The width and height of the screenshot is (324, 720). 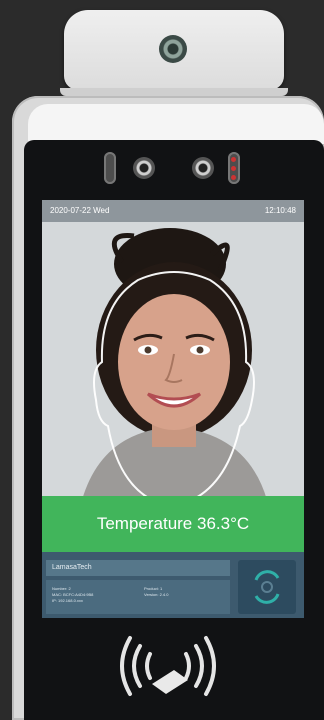 What do you see at coordinates (67, 600) in the screenshot?
I see `device-ip: IP: 192.168.0.xxx` at bounding box center [67, 600].